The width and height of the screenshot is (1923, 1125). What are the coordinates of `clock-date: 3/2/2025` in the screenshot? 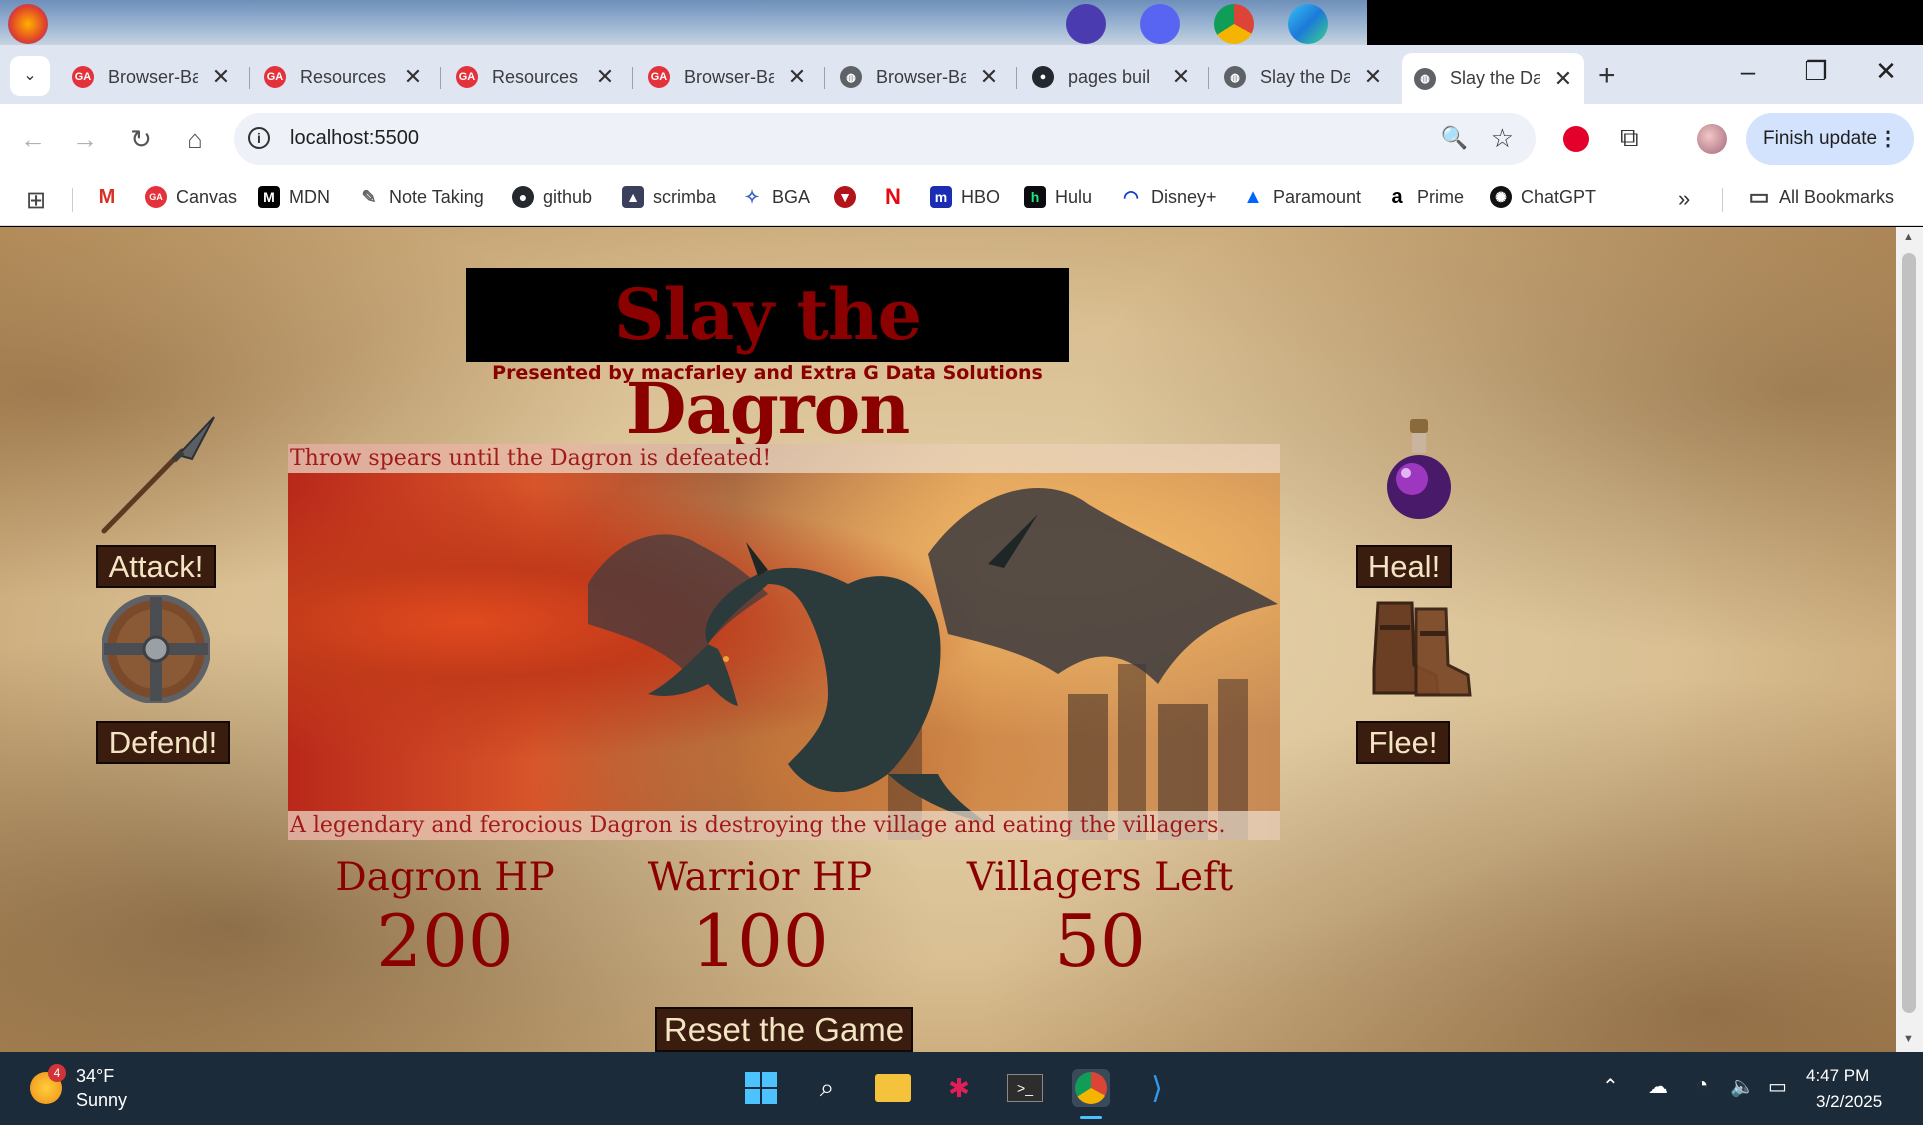 It's located at (1849, 1102).